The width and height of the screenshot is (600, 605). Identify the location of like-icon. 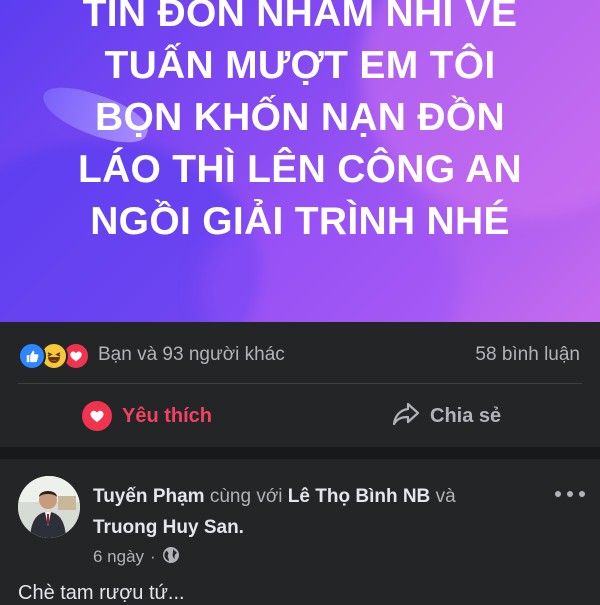
(32, 356).